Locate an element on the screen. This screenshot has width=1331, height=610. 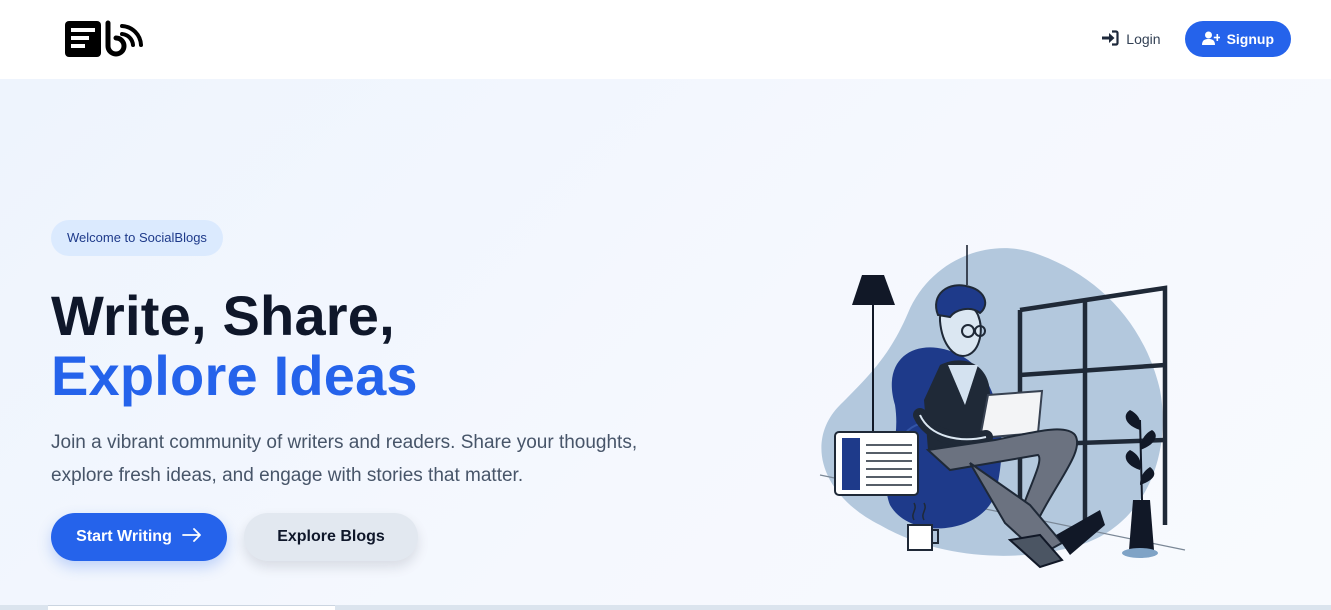
signup-label: Signup is located at coordinates (1250, 39).